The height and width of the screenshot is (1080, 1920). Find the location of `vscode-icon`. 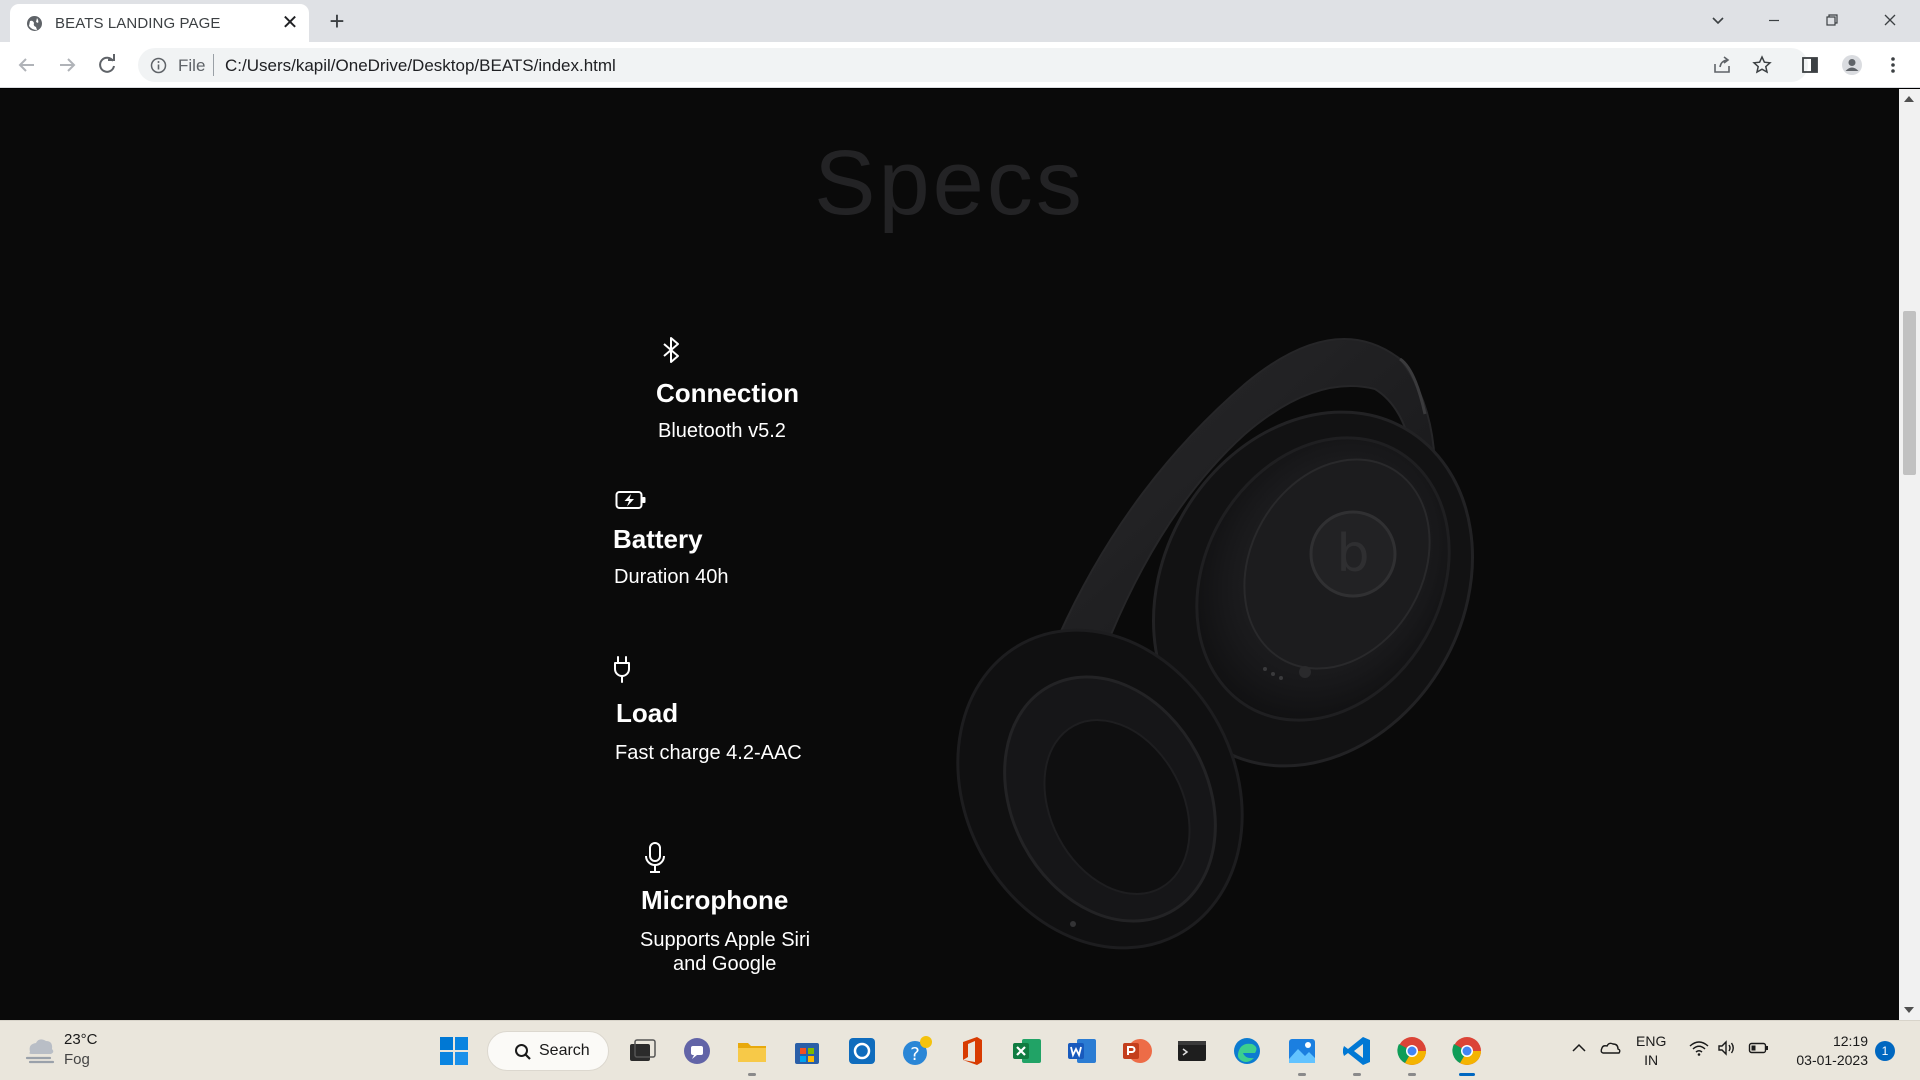

vscode-icon is located at coordinates (1356, 1051).